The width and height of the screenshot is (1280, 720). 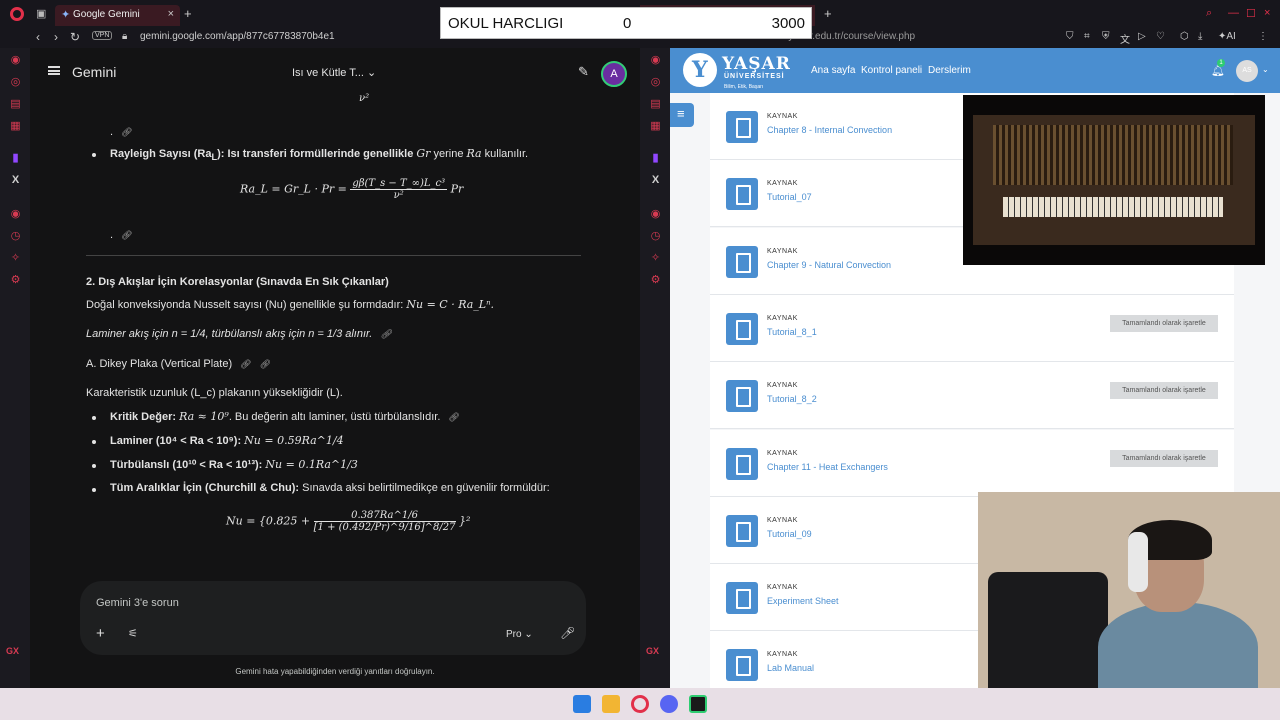 What do you see at coordinates (829, 130) in the screenshot?
I see `resource-link: Chapter 8 - Internal Convection` at bounding box center [829, 130].